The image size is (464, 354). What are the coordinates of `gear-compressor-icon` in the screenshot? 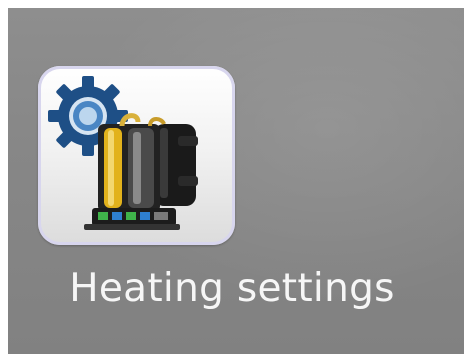 It's located at (123, 153).